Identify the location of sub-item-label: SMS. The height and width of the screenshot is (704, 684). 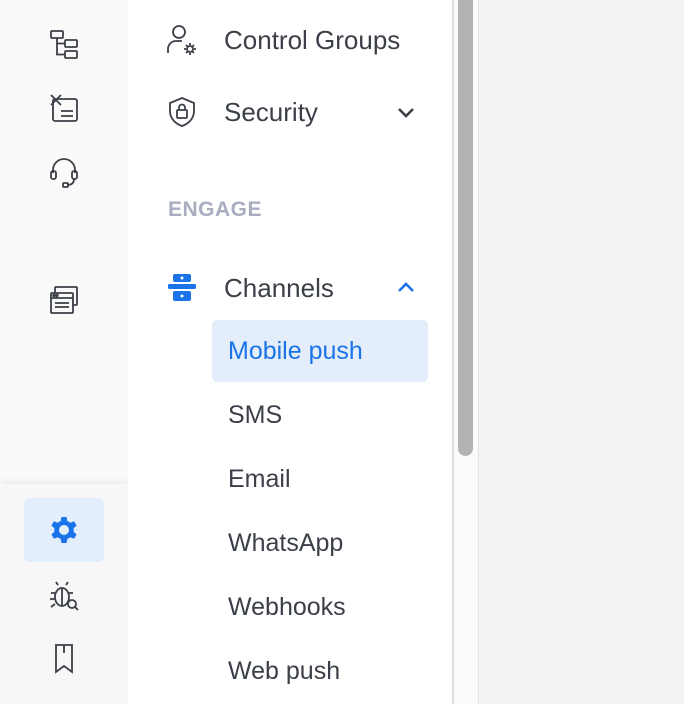
(255, 414).